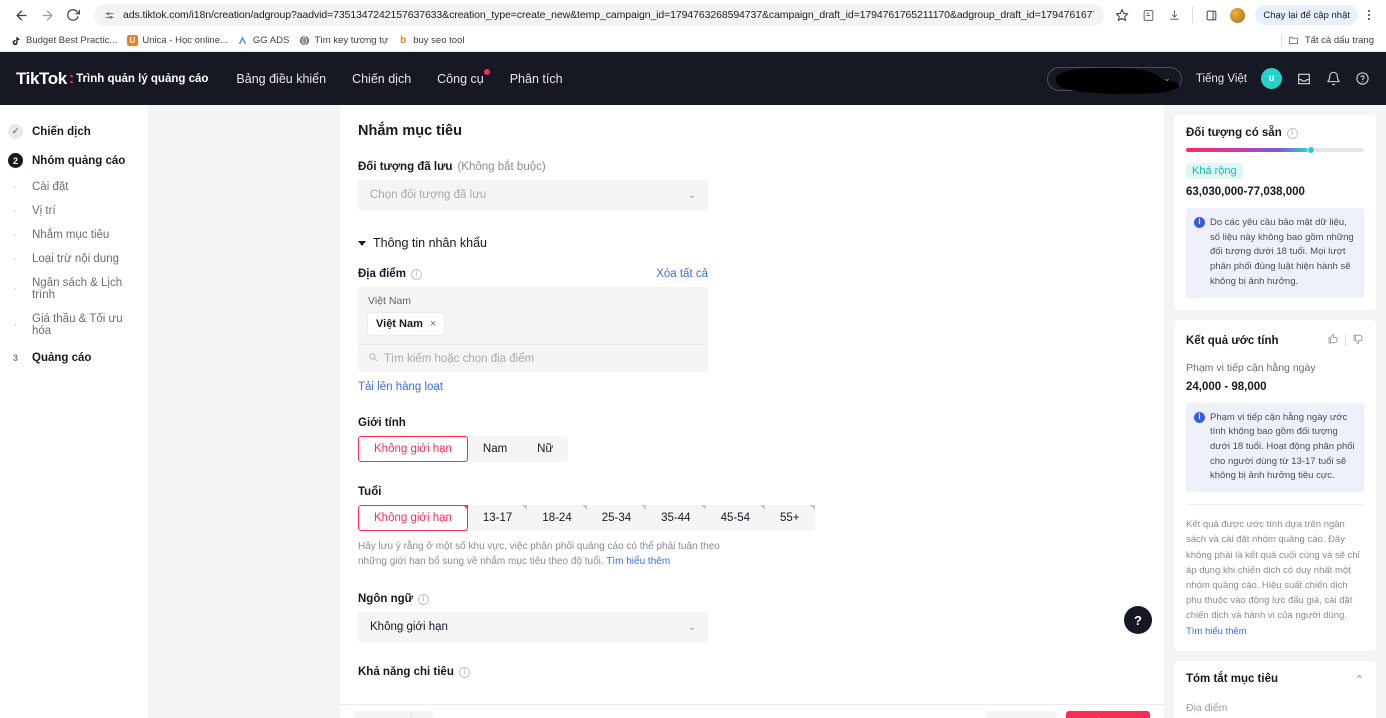 Image resolution: width=1386 pixels, height=718 pixels. What do you see at coordinates (495, 449) in the screenshot?
I see `gender-option-male: Nam` at bounding box center [495, 449].